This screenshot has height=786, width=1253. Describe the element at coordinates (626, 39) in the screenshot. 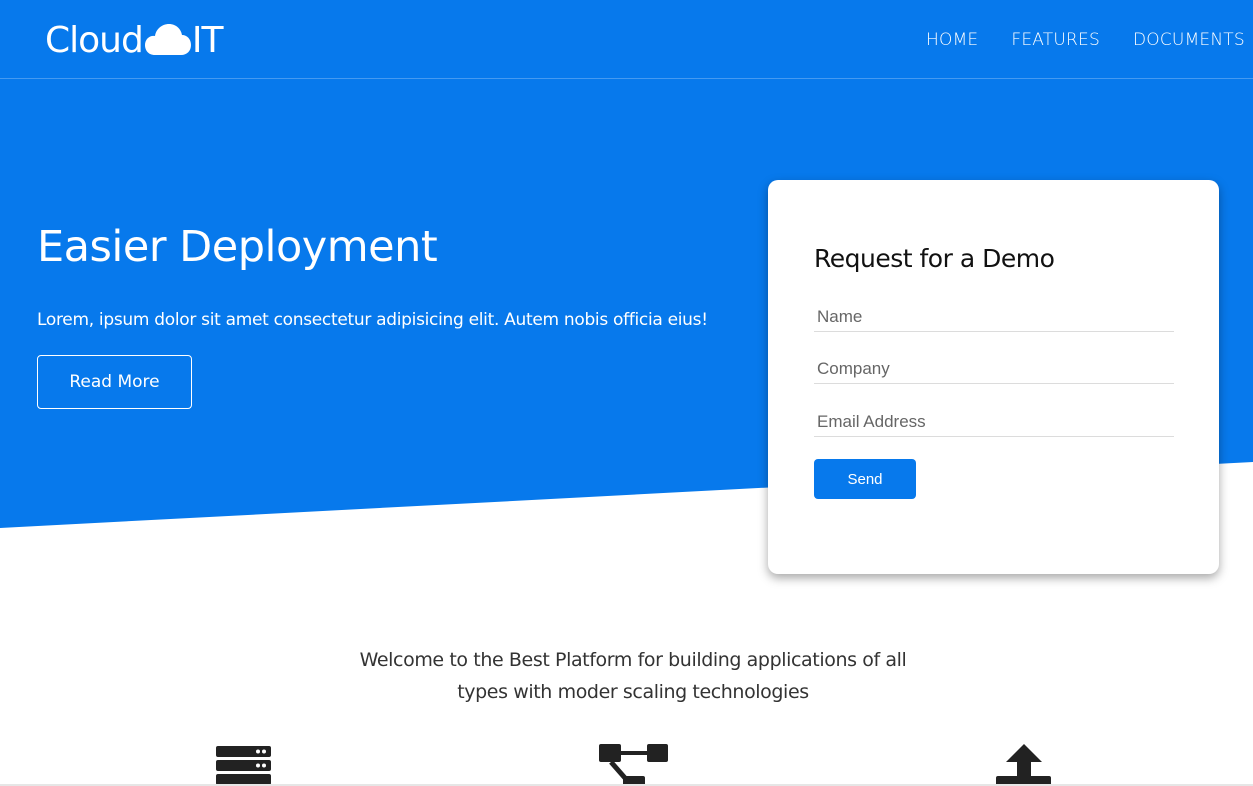

I see `navbar: Cloud IT HOME FEATURES DOCUMENTS` at that location.